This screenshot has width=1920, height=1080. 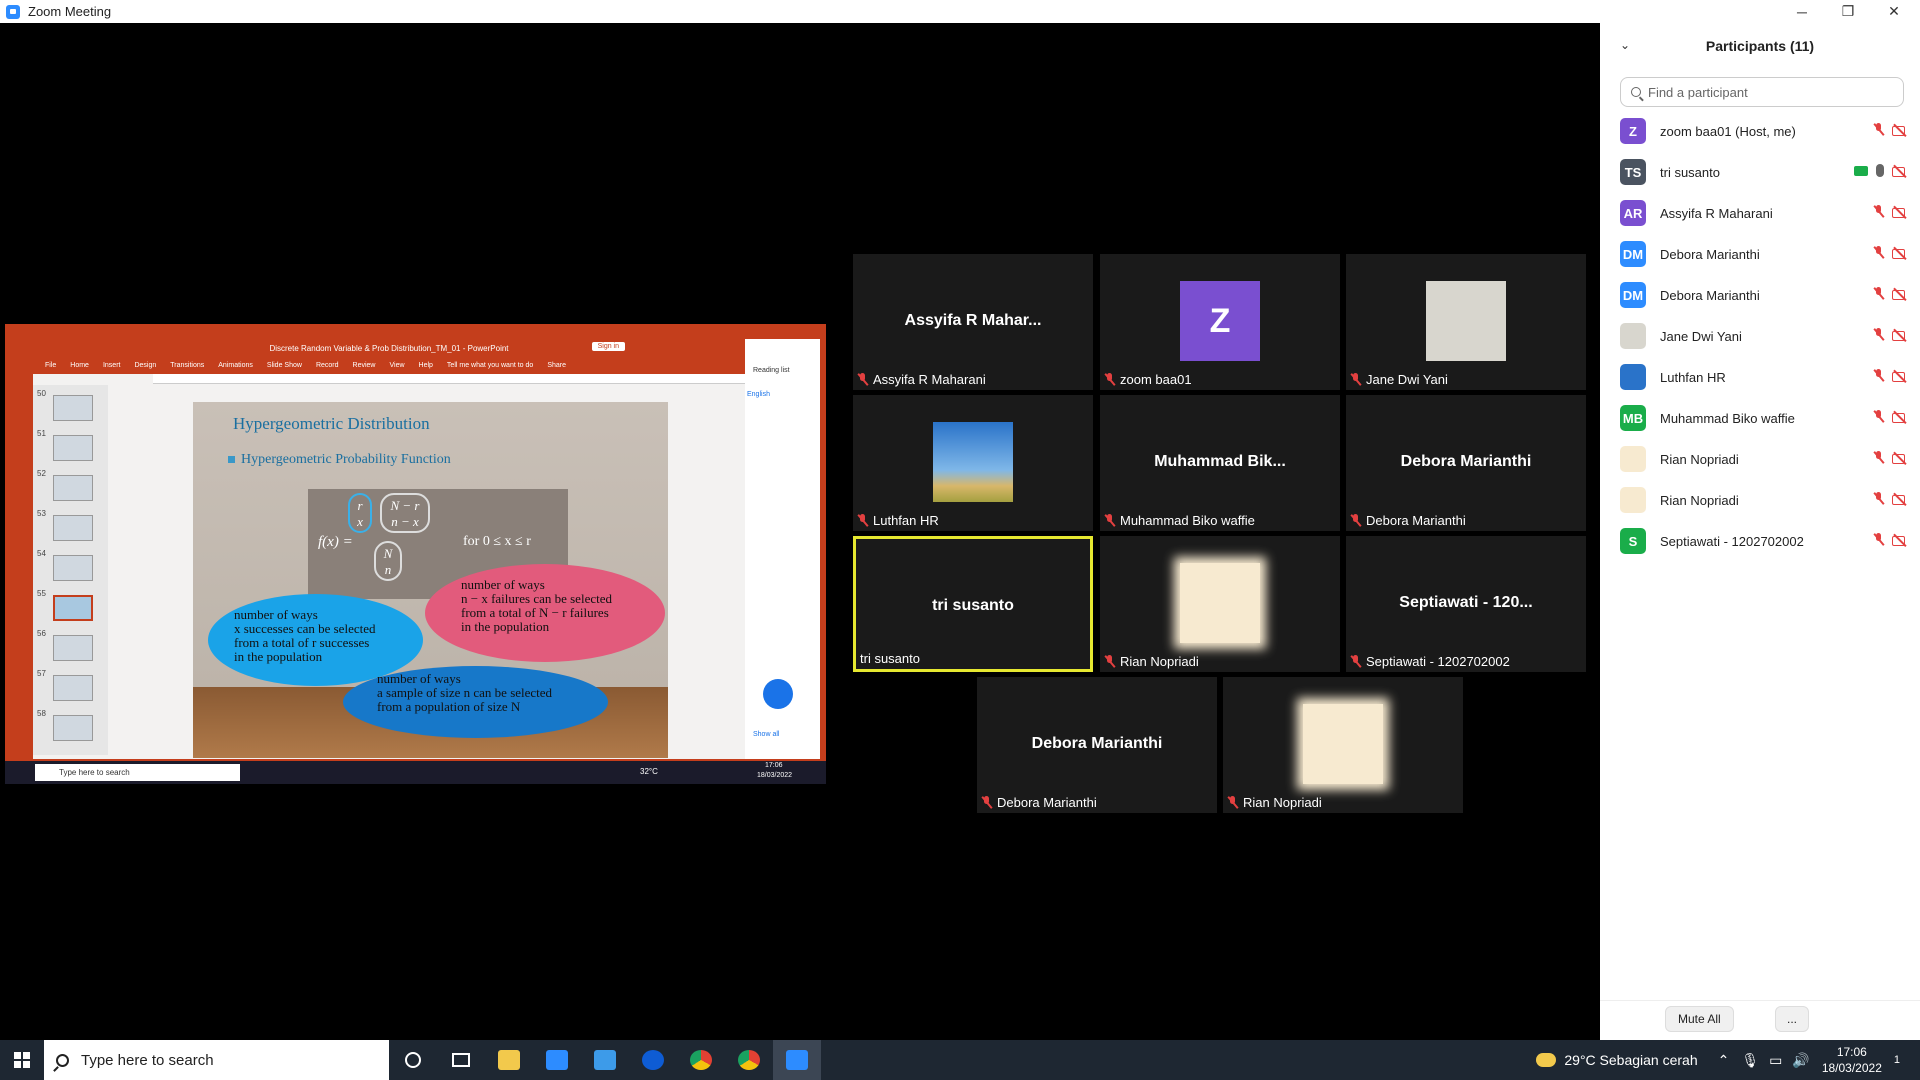 I want to click on store-icon, so click(x=557, y=1060).